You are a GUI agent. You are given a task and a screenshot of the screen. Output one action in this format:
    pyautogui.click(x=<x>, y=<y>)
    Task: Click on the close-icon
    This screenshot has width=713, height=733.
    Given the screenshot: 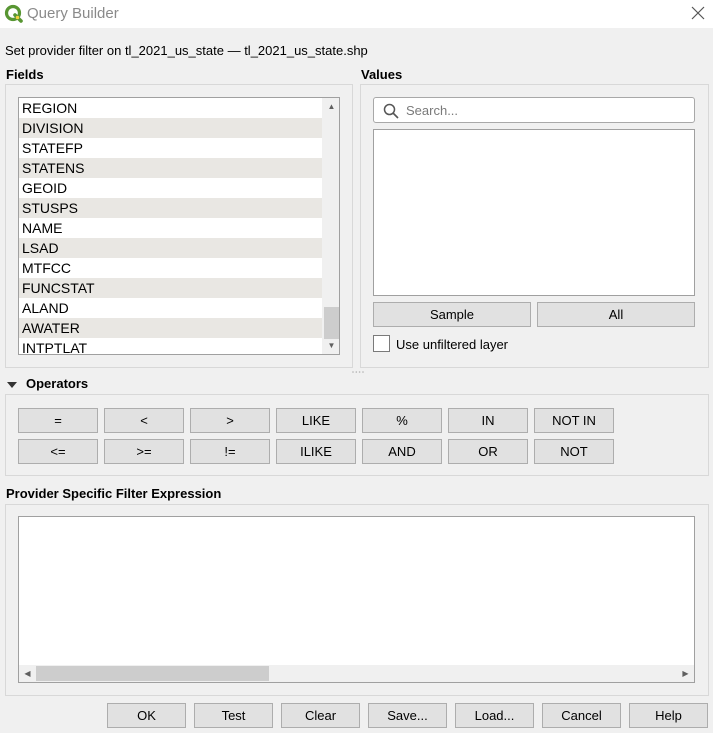 What is the action you would take?
    pyautogui.click(x=698, y=13)
    